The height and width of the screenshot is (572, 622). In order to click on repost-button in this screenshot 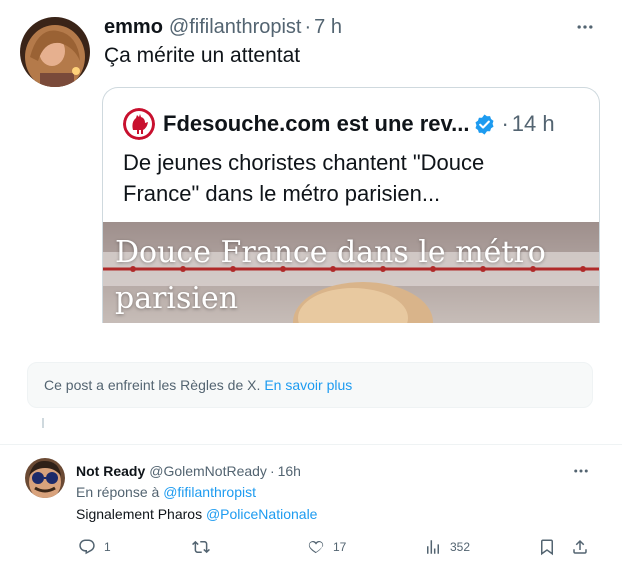, I will do `click(205, 547)`.